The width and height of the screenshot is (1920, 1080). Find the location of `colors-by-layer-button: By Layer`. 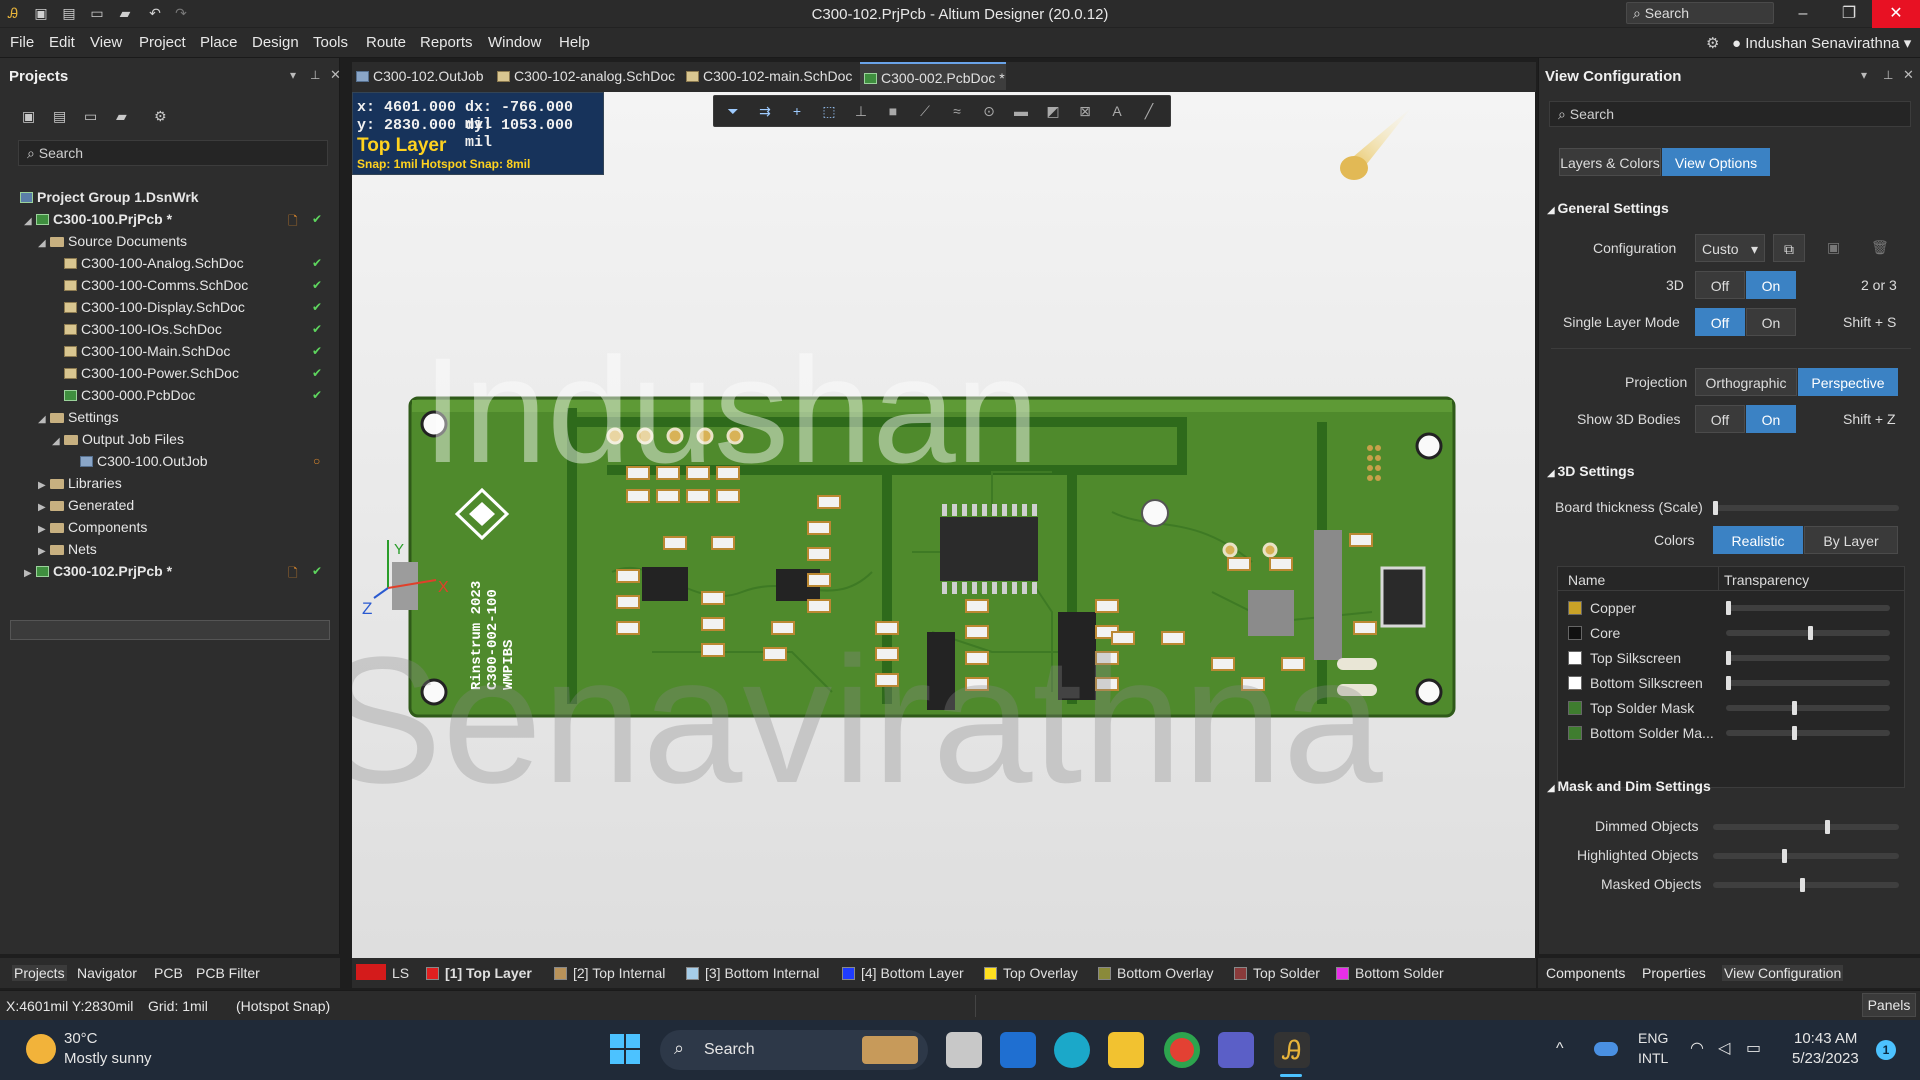

colors-by-layer-button: By Layer is located at coordinates (1851, 540).